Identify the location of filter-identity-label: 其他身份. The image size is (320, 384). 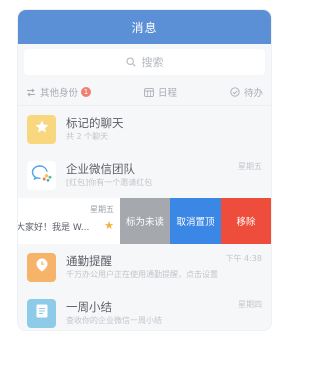
(59, 93).